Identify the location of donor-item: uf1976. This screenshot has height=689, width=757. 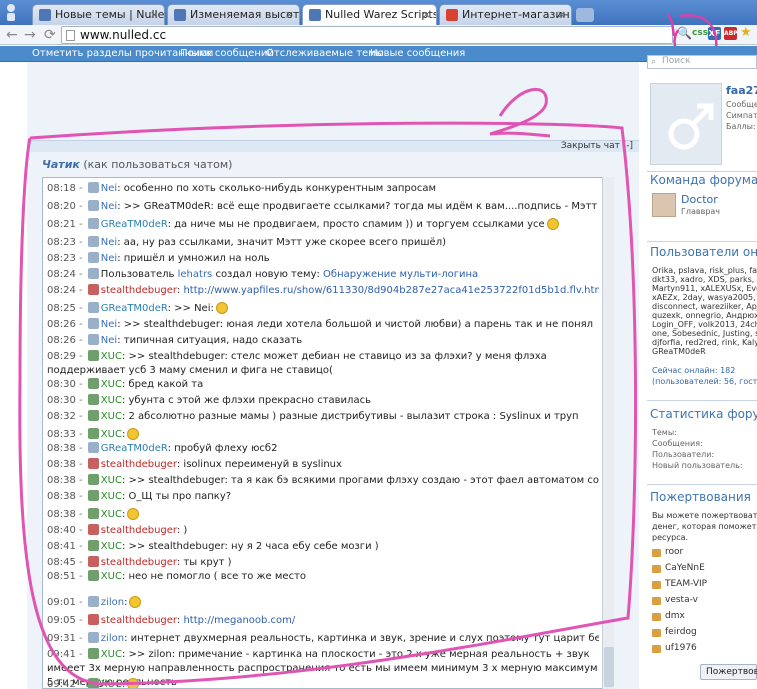
(704, 649).